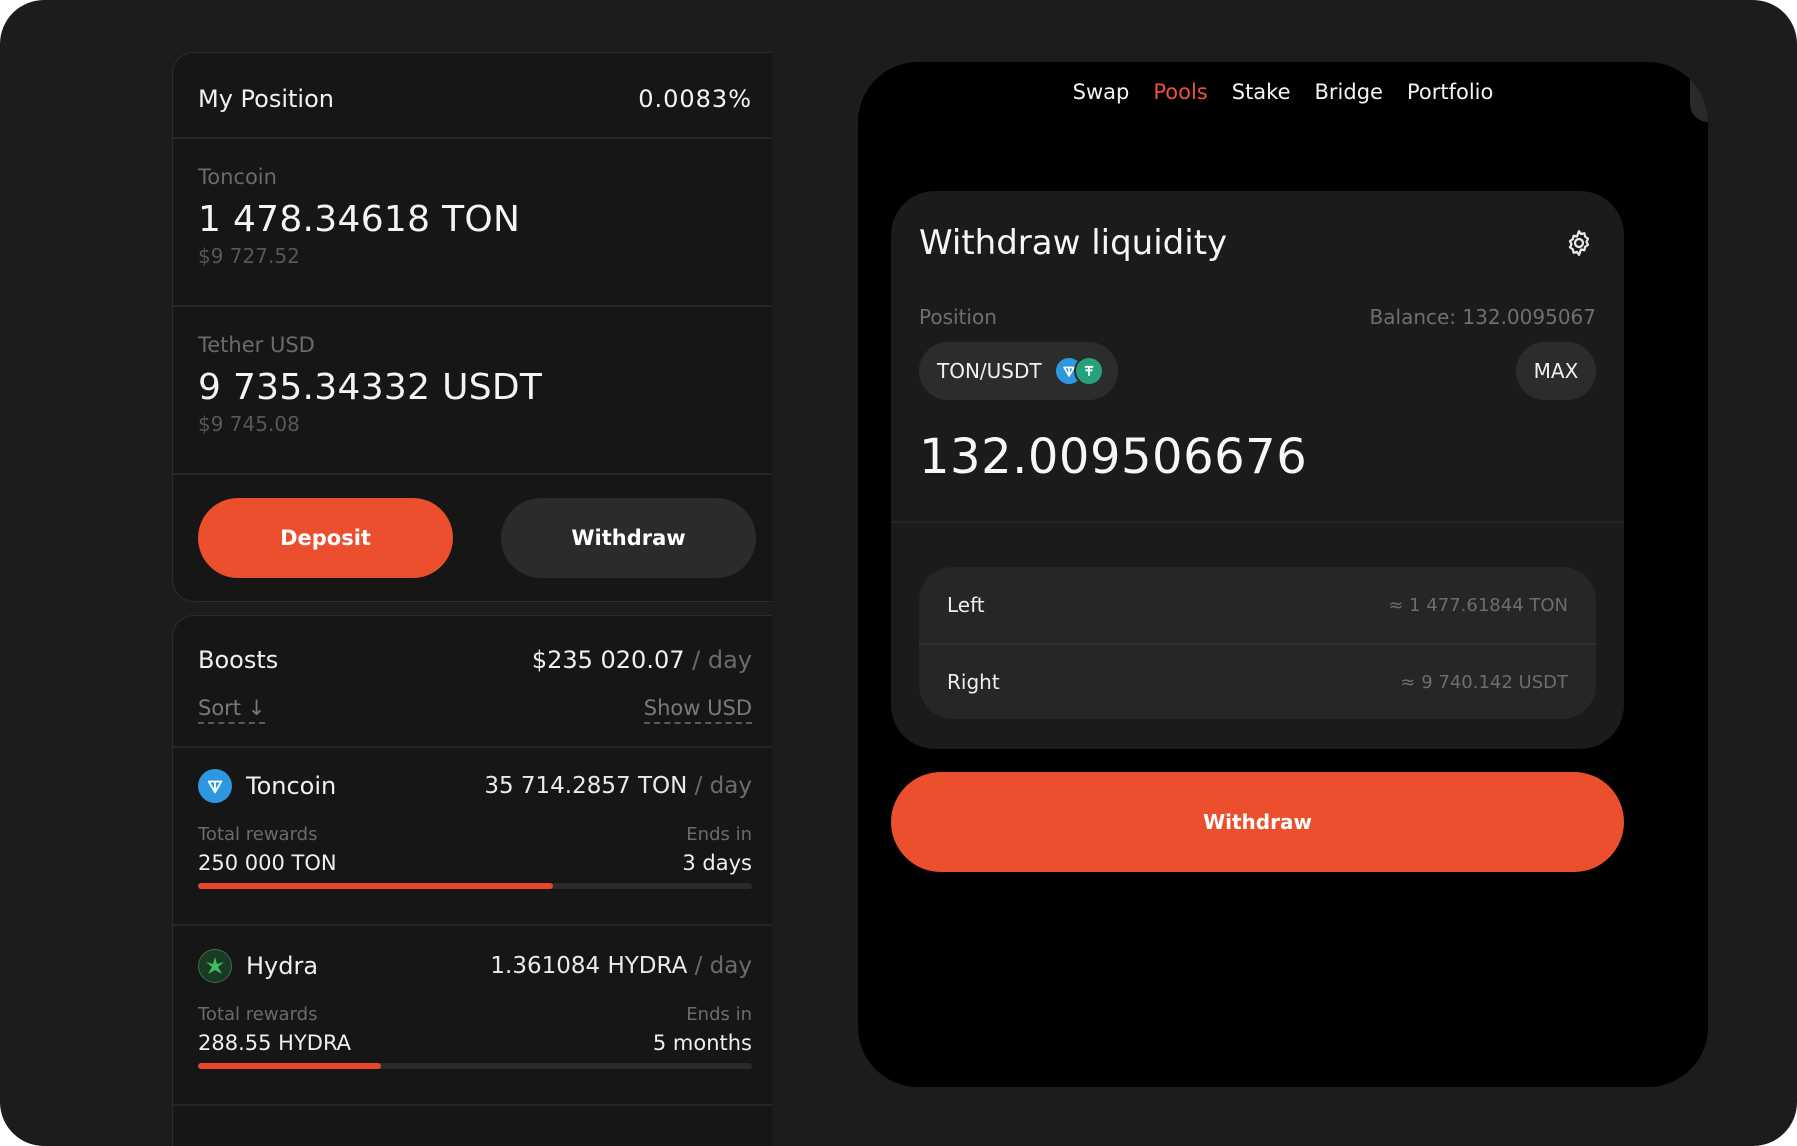 Image resolution: width=1797 pixels, height=1146 pixels. What do you see at coordinates (1556, 371) in the screenshot?
I see `max-button: MAX` at bounding box center [1556, 371].